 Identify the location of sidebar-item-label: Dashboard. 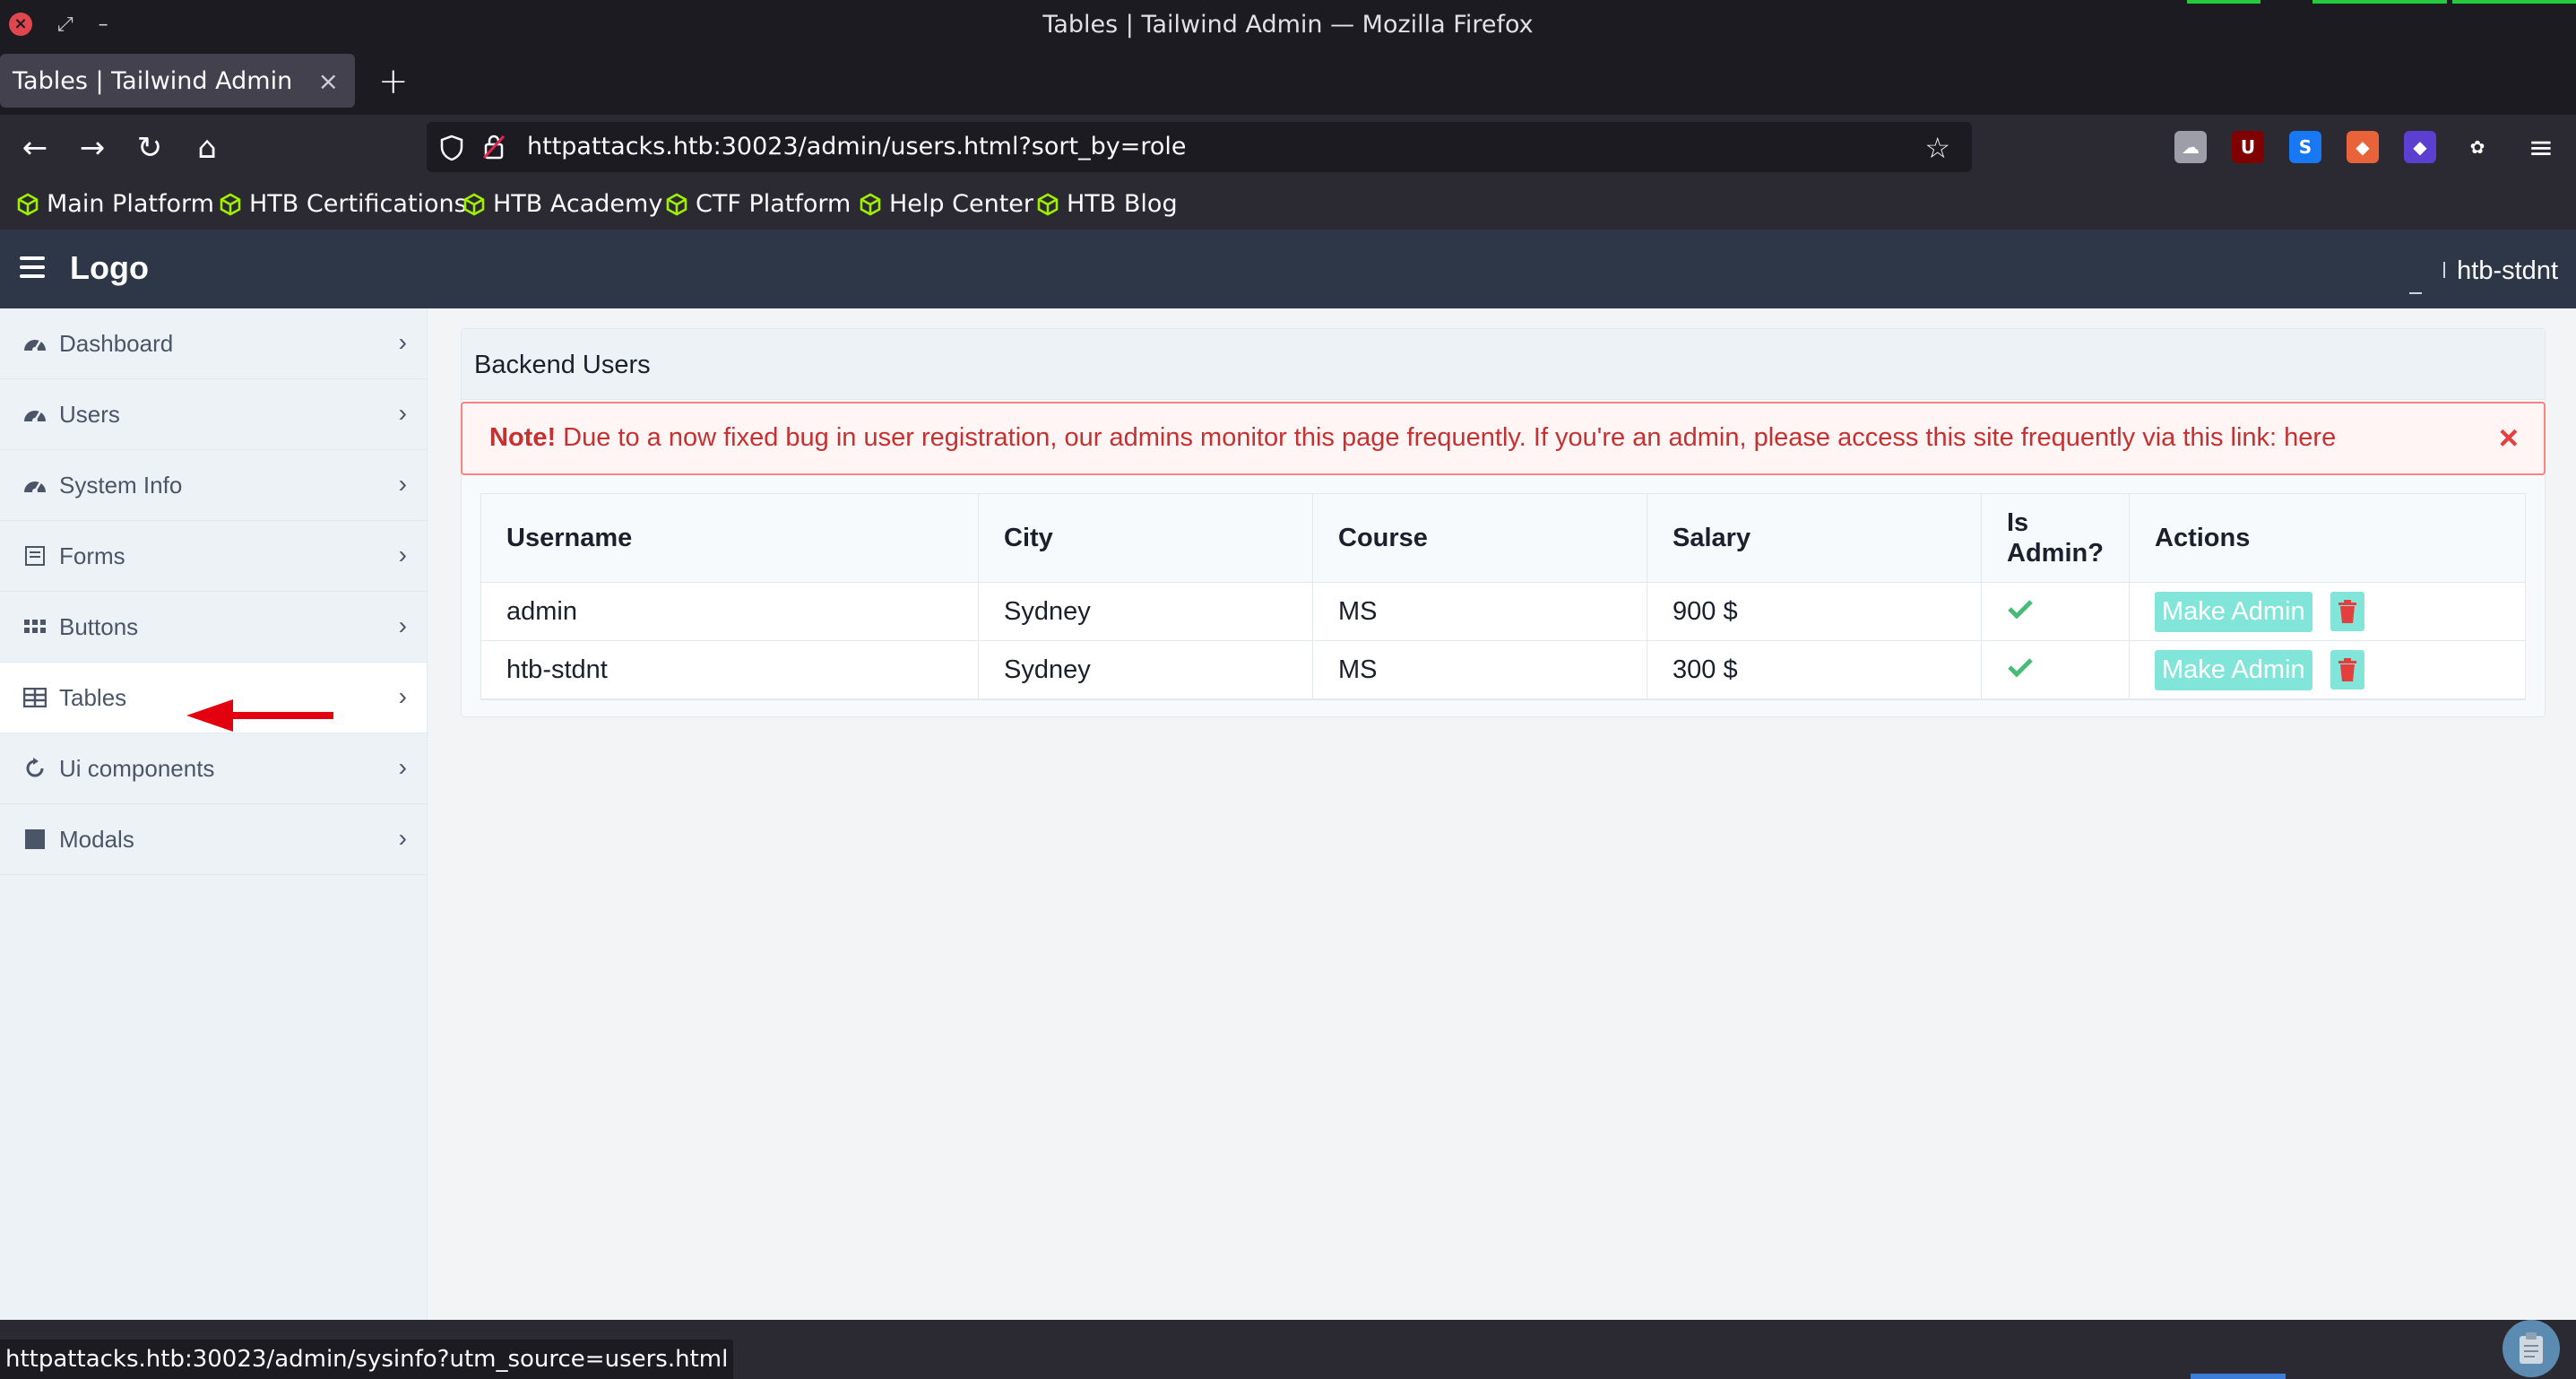
(116, 343).